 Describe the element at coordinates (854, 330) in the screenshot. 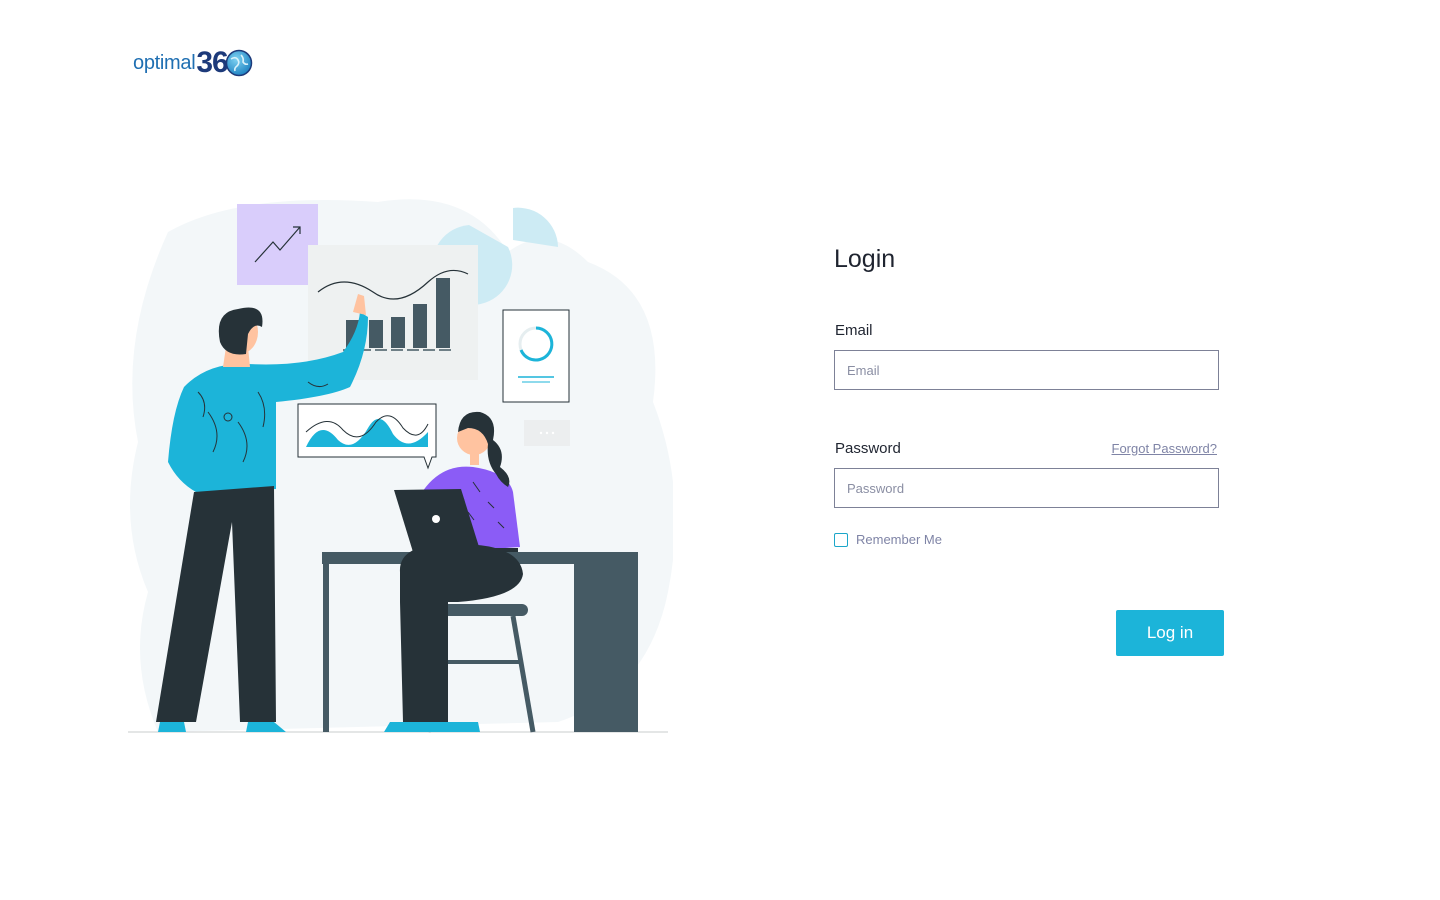

I see `email-label: Email` at that location.